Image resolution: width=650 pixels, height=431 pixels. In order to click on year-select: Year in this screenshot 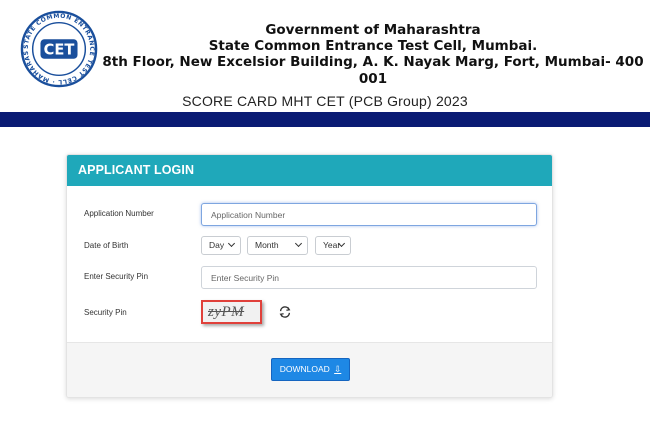, I will do `click(333, 245)`.